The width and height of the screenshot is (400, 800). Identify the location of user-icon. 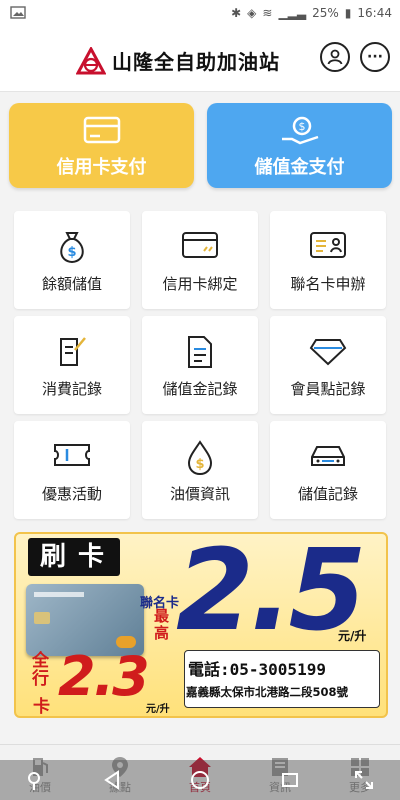
(335, 57).